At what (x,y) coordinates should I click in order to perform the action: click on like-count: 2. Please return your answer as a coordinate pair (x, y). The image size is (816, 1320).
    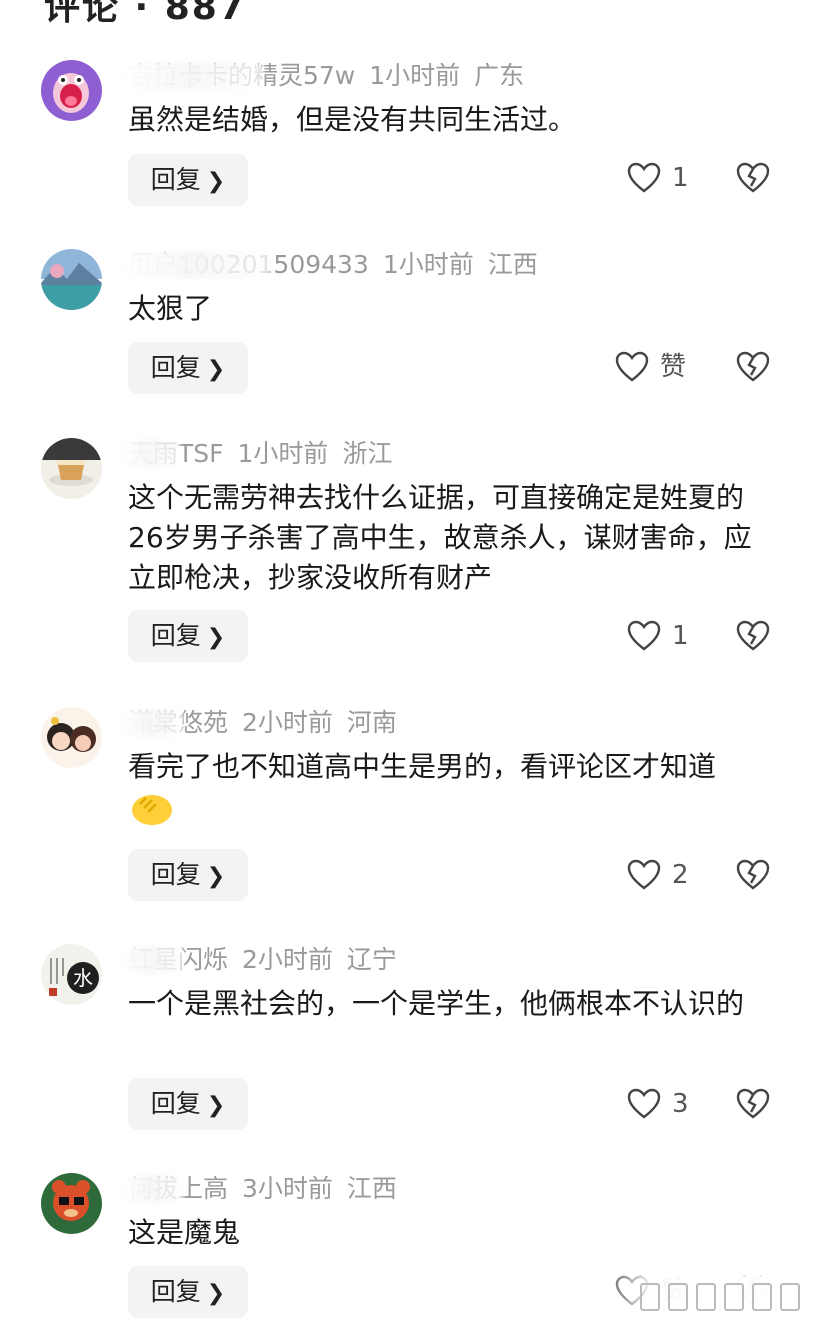
    Looking at the image, I should click on (680, 875).